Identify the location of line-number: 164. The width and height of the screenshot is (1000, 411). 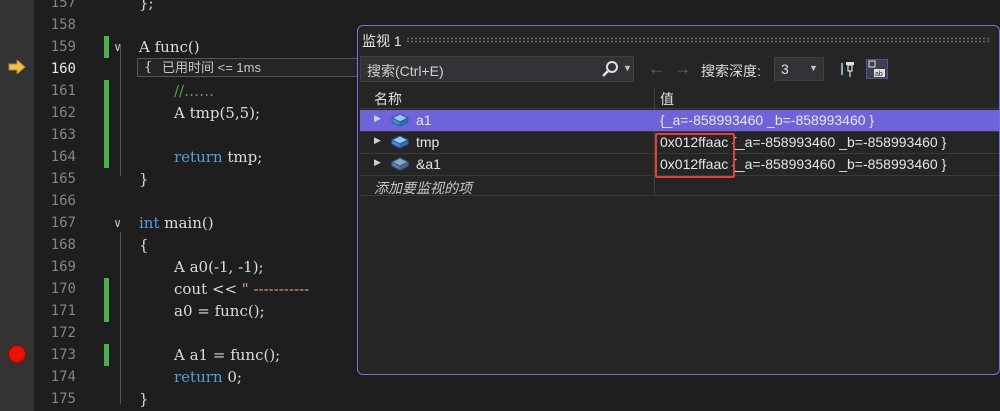
(63, 157).